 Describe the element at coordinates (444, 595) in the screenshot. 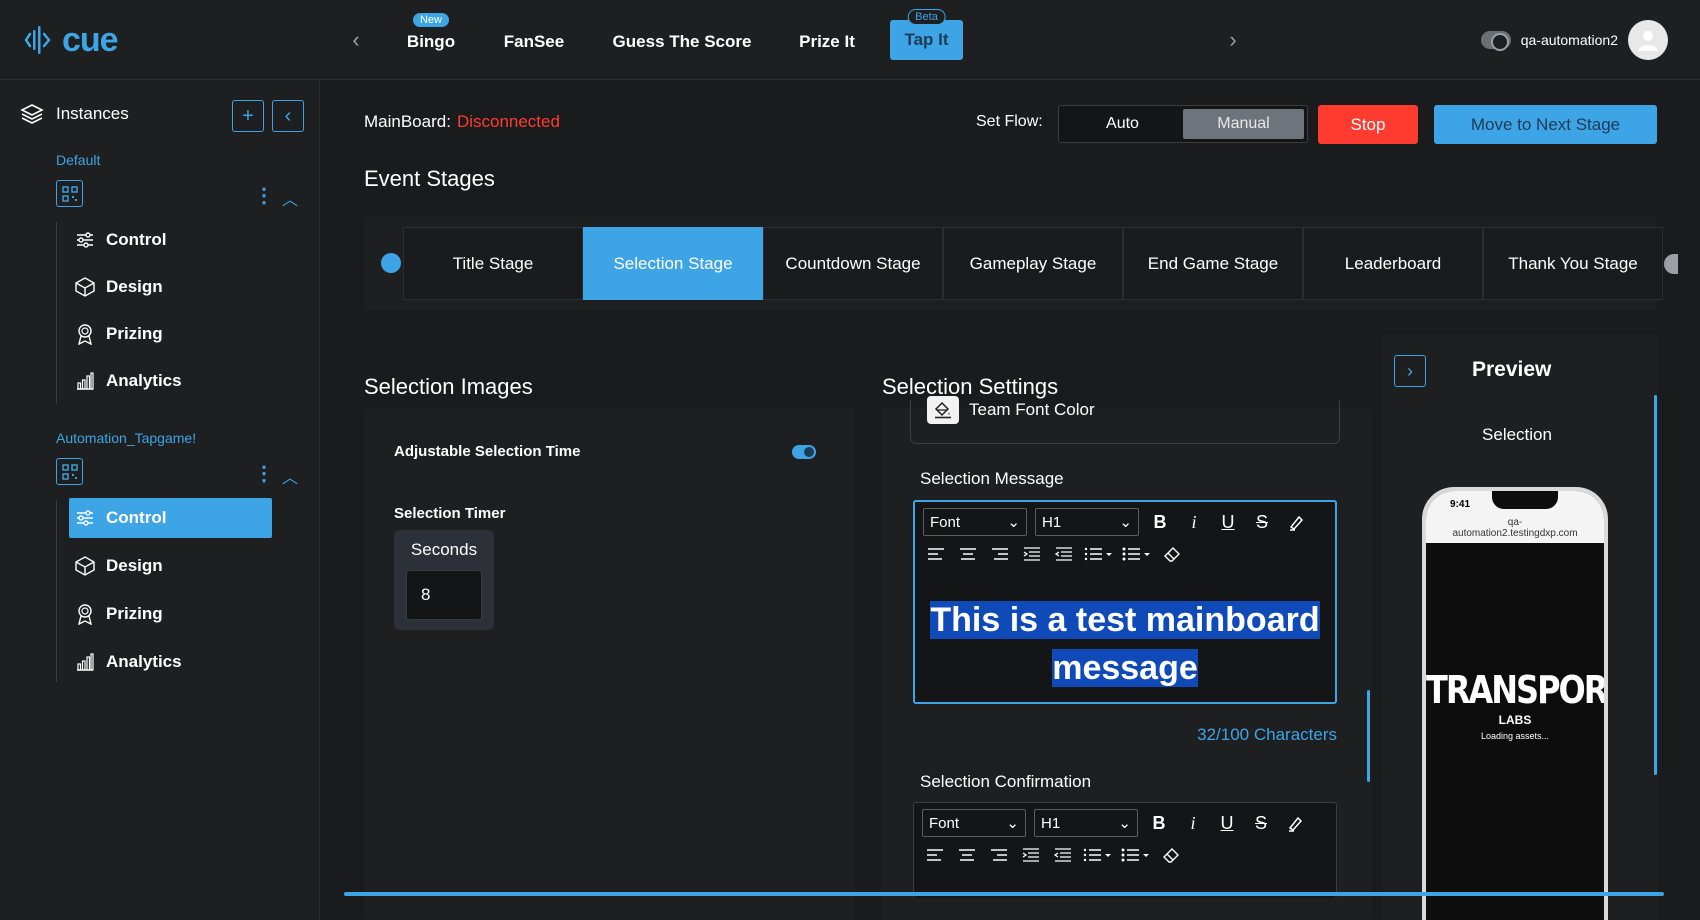

I see `seconds-input: 8` at that location.